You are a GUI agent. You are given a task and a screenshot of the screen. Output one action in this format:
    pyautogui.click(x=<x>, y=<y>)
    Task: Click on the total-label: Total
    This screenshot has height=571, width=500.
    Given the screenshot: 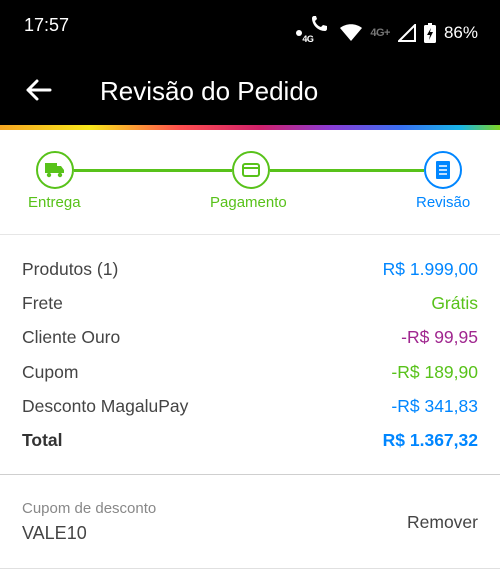 What is the action you would take?
    pyautogui.click(x=42, y=439)
    